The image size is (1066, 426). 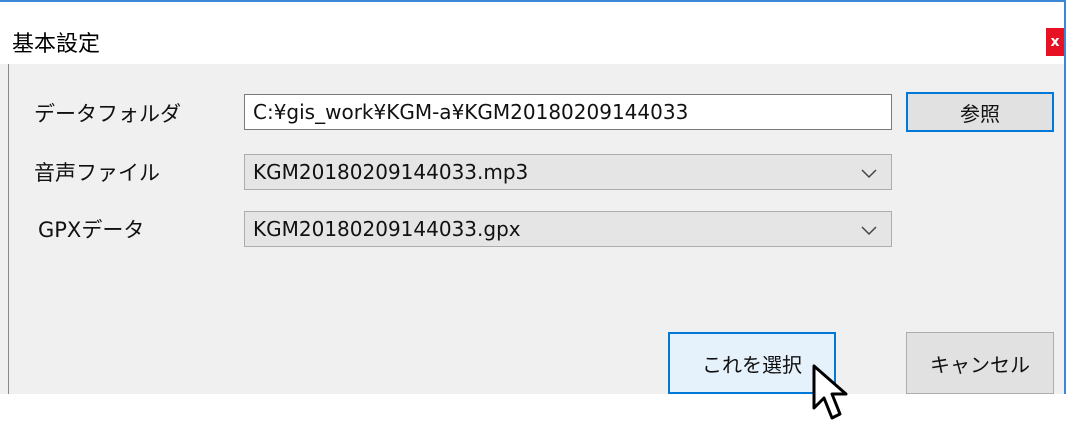 What do you see at coordinates (387, 229) in the screenshot?
I see `gpx-data-value: KGM20180209144033.gpx` at bounding box center [387, 229].